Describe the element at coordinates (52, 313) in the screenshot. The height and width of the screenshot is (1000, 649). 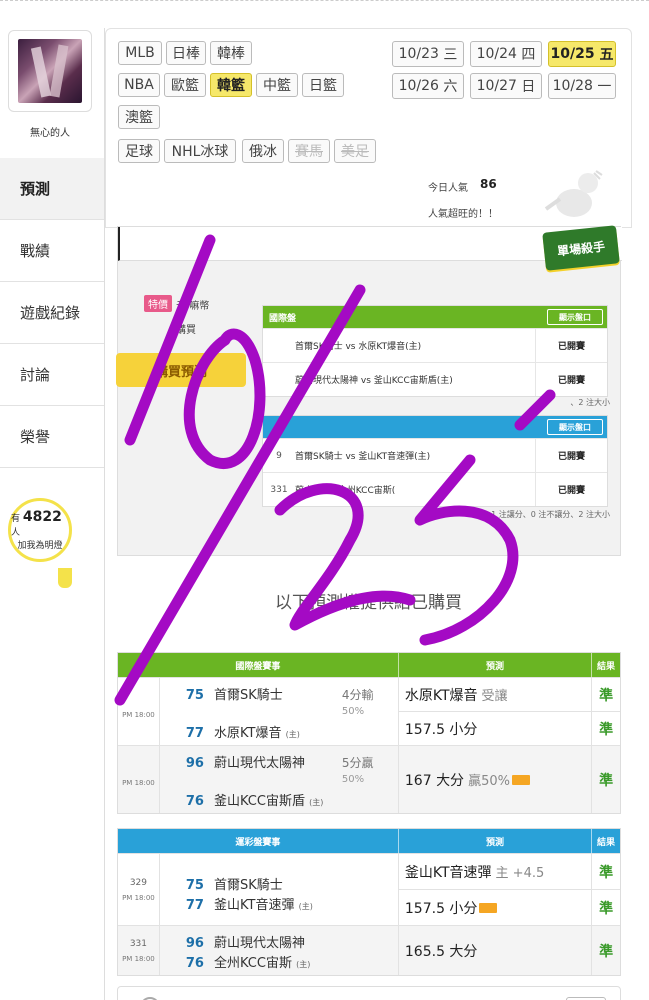
I see `nav-game-log: 遊戲紀錄` at that location.